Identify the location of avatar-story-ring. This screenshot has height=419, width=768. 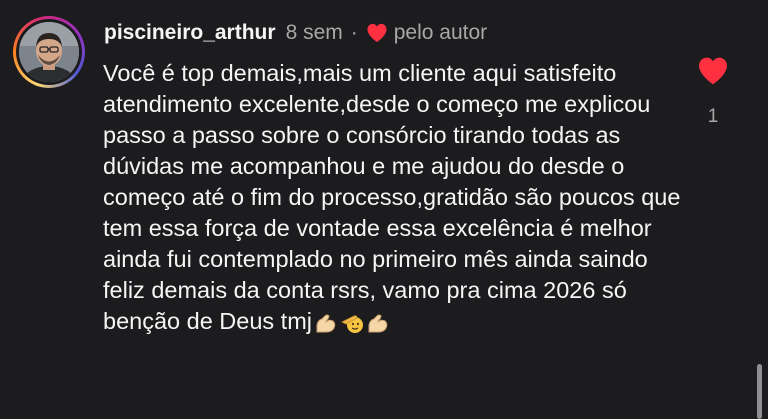
(49, 52).